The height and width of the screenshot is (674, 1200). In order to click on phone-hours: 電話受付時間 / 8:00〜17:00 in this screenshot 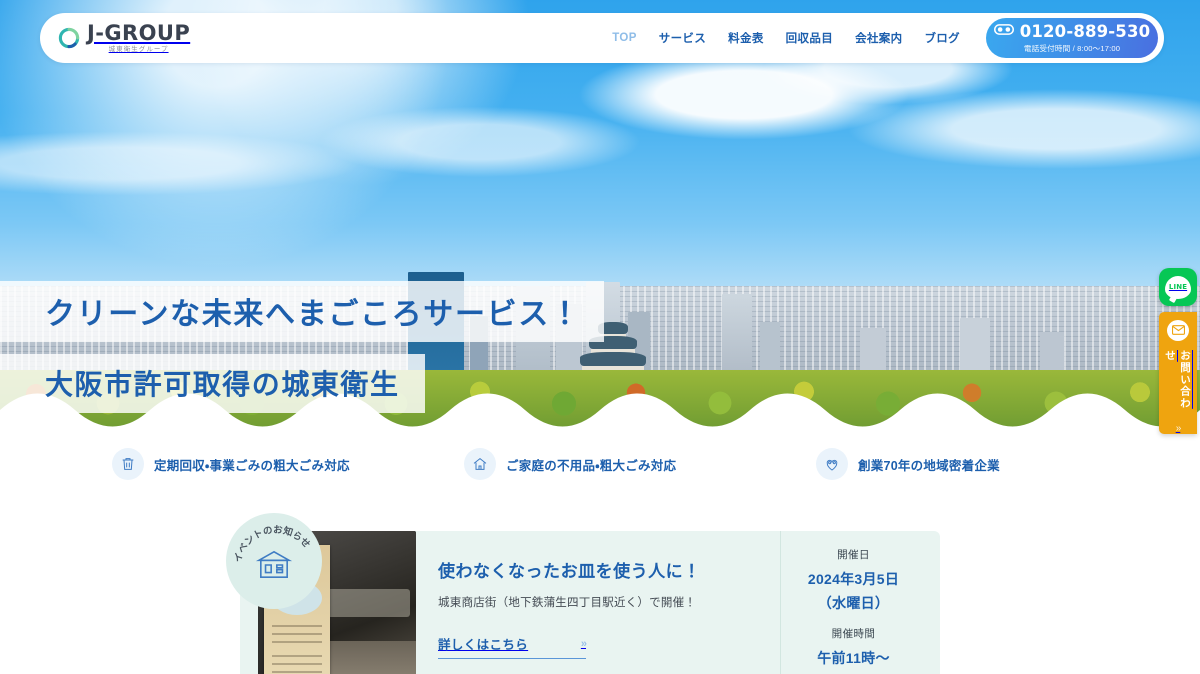, I will do `click(1072, 48)`.